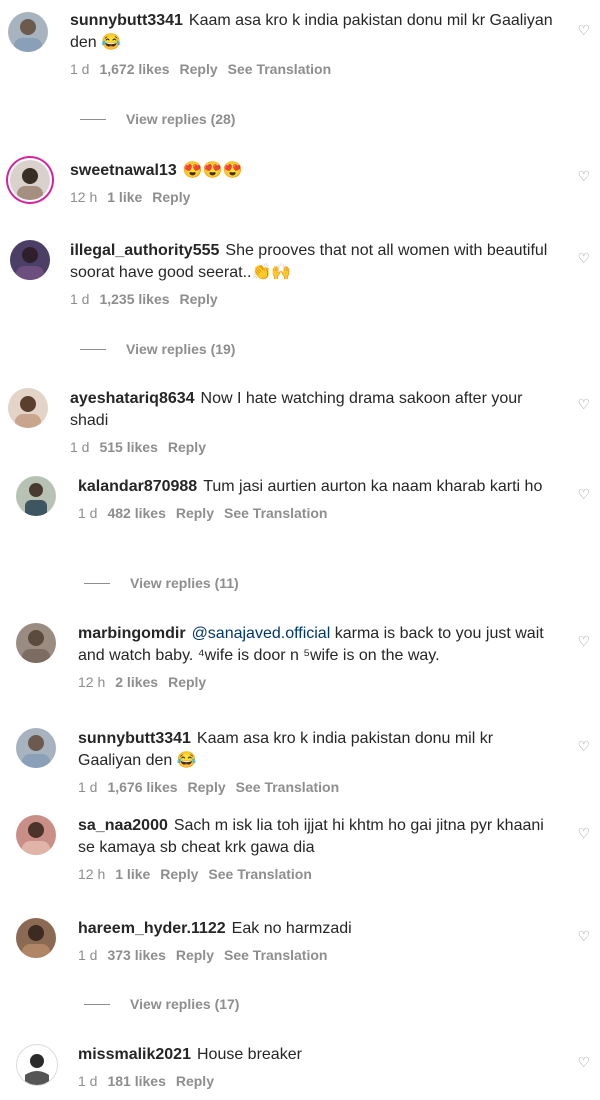 The width and height of the screenshot is (600, 1100). Describe the element at coordinates (212, 170) in the screenshot. I see `comment-text: 😍😍😍` at that location.